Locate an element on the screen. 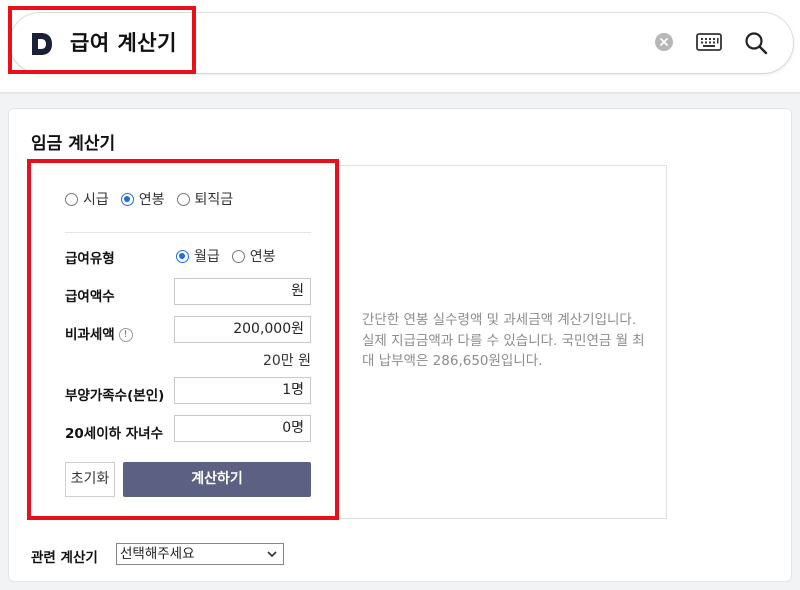 The width and height of the screenshot is (800, 590). radio-label: 월급 is located at coordinates (207, 257).